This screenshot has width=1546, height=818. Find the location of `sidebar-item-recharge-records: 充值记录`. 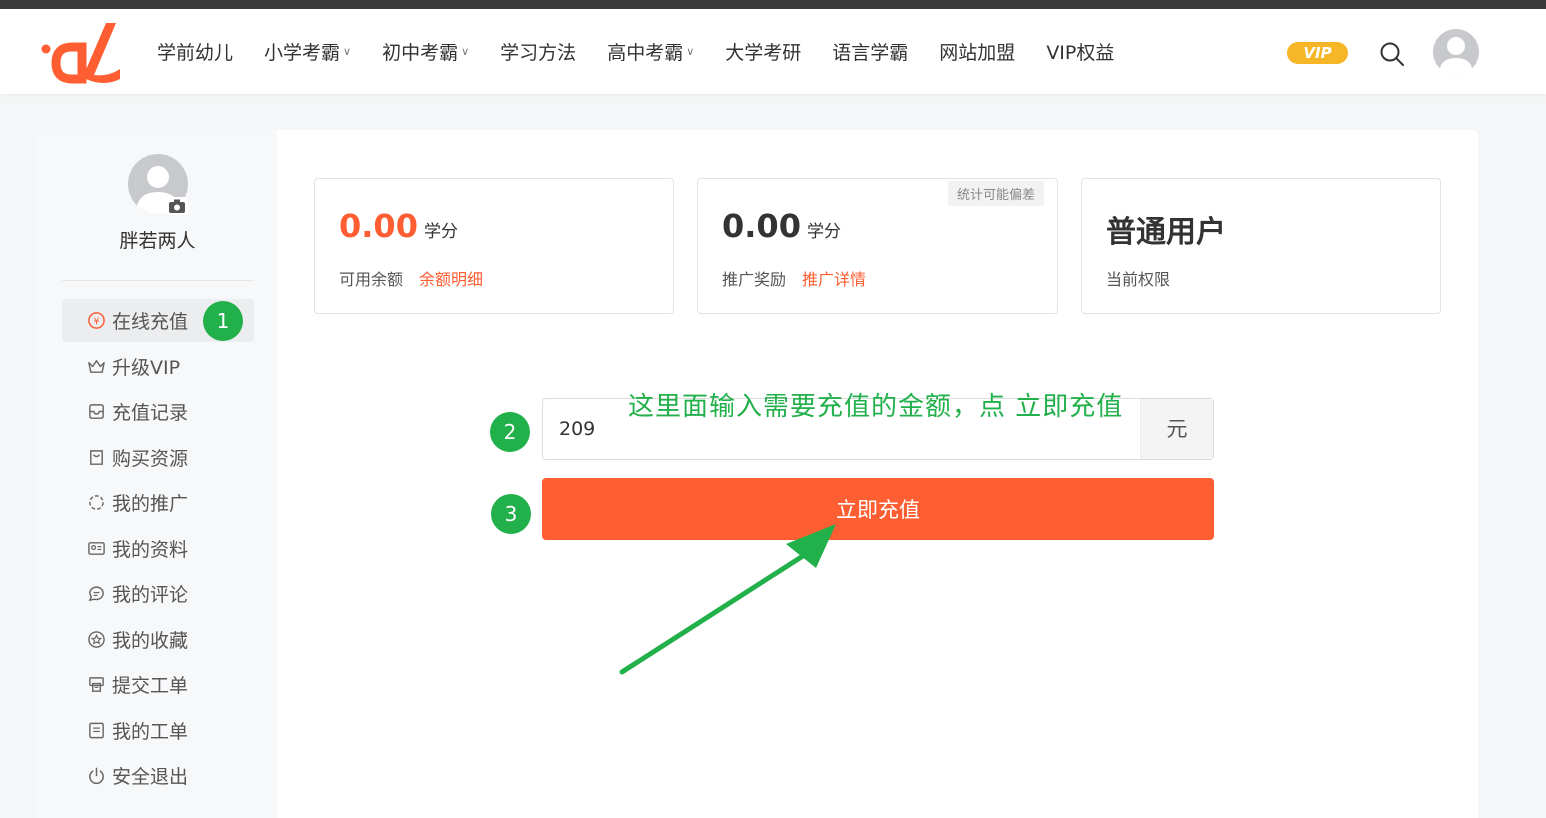

sidebar-item-recharge-records: 充值记录 is located at coordinates (158, 411).